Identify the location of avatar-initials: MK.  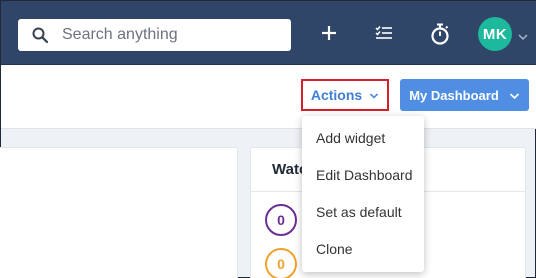
(495, 34).